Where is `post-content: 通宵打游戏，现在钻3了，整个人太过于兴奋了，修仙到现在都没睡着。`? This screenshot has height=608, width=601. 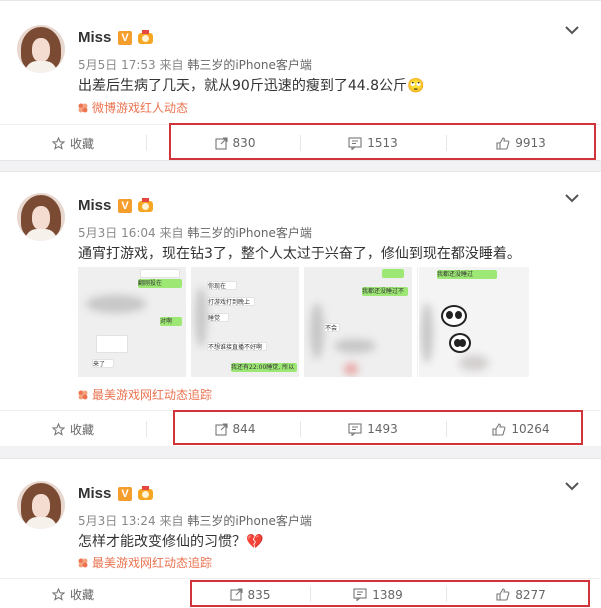 post-content: 通宵打游戏，现在钻3了，整个人太过于兴奋了，修仙到现在都没睡着。 is located at coordinates (299, 254).